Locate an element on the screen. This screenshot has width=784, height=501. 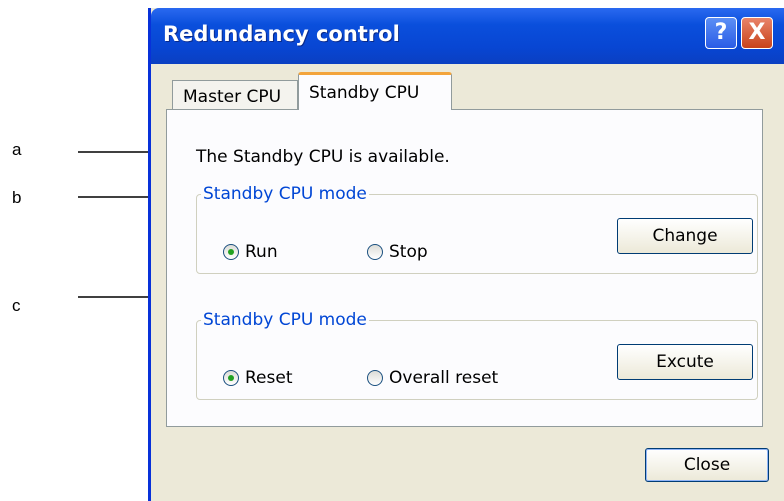
radio-label: Run is located at coordinates (261, 252).